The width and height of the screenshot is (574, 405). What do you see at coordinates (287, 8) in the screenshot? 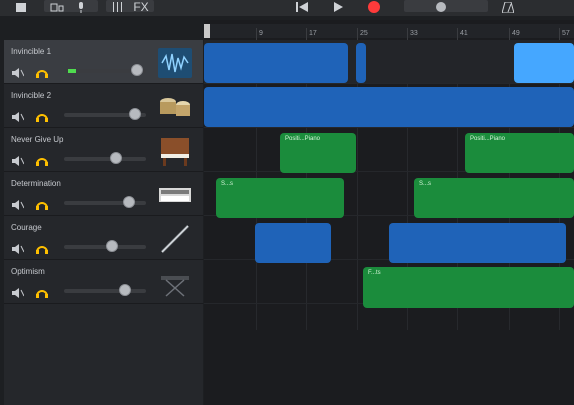
I see `control-bar: FX` at bounding box center [287, 8].